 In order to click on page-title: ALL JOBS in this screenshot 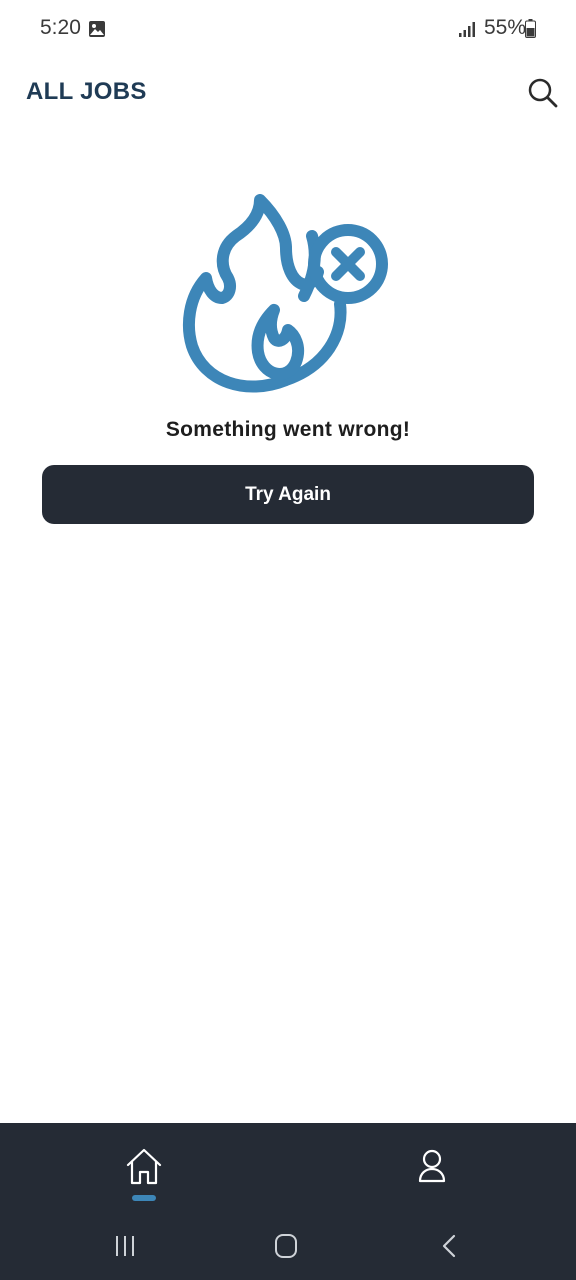, I will do `click(86, 91)`.